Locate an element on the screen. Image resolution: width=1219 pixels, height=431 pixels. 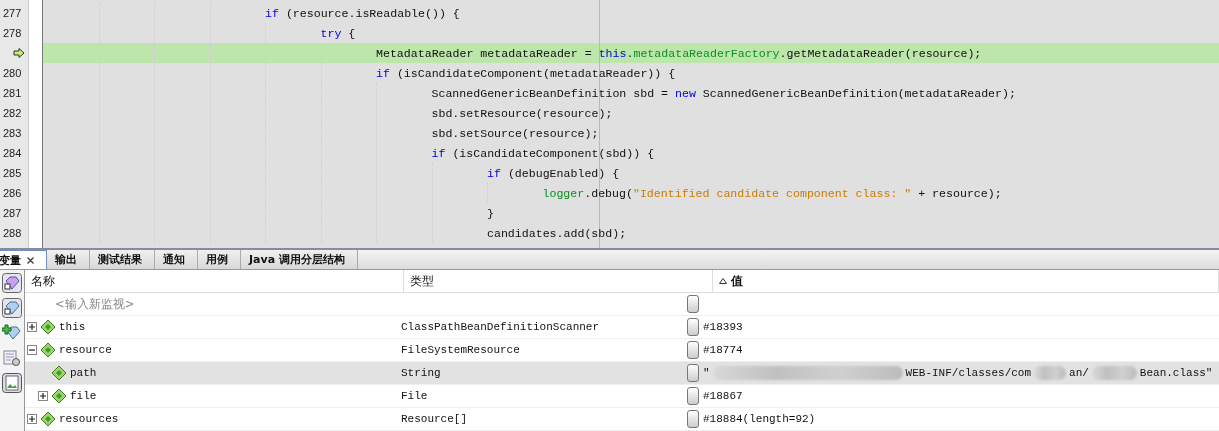
variable-value: Bean.class" is located at coordinates (1176, 373).